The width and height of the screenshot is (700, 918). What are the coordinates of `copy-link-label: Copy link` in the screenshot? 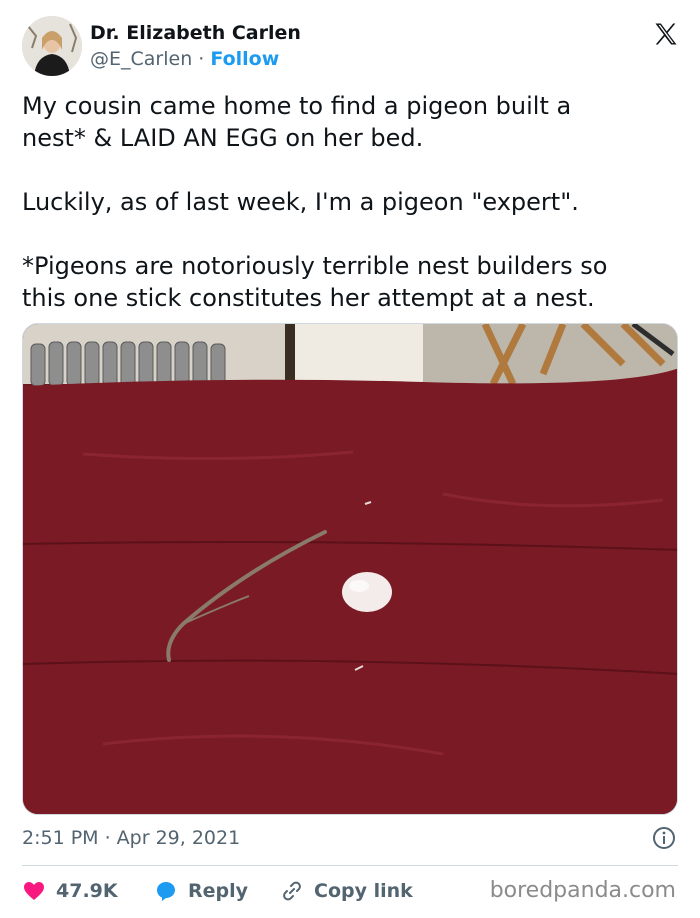 It's located at (363, 891).